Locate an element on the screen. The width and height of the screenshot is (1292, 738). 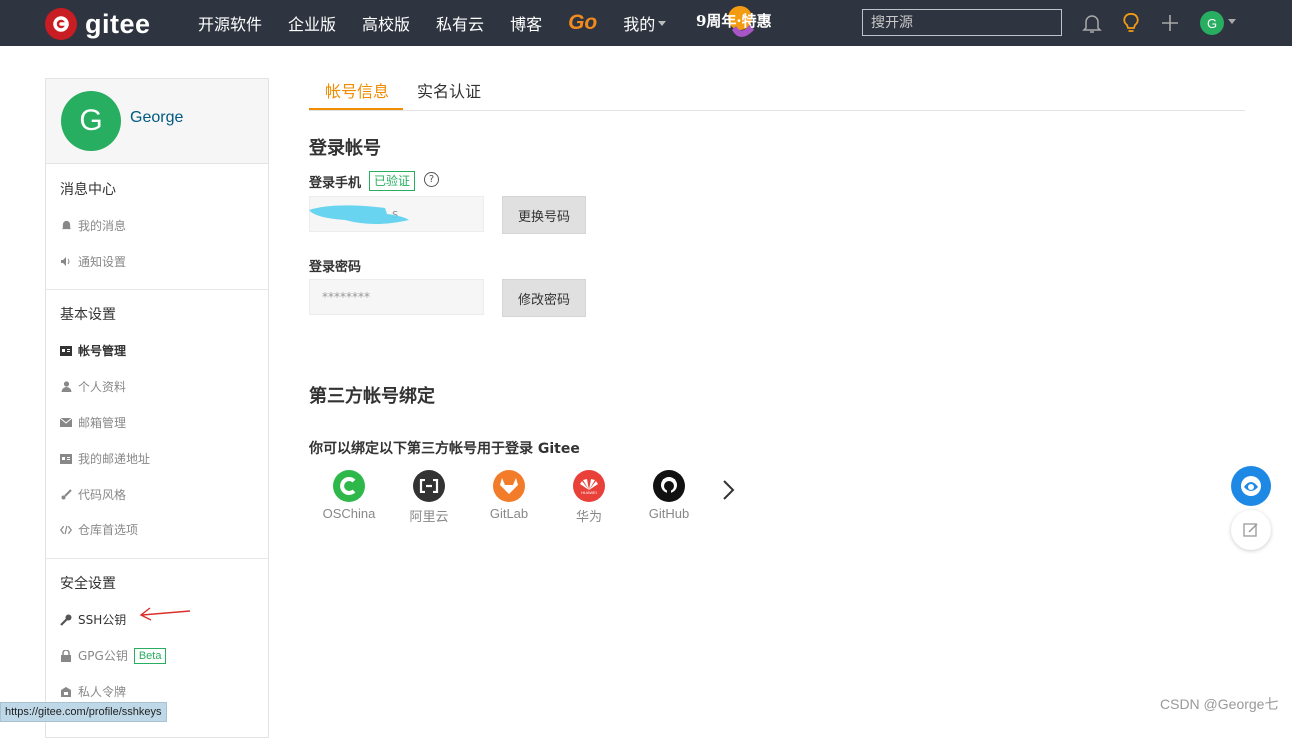
username: George is located at coordinates (156, 118).